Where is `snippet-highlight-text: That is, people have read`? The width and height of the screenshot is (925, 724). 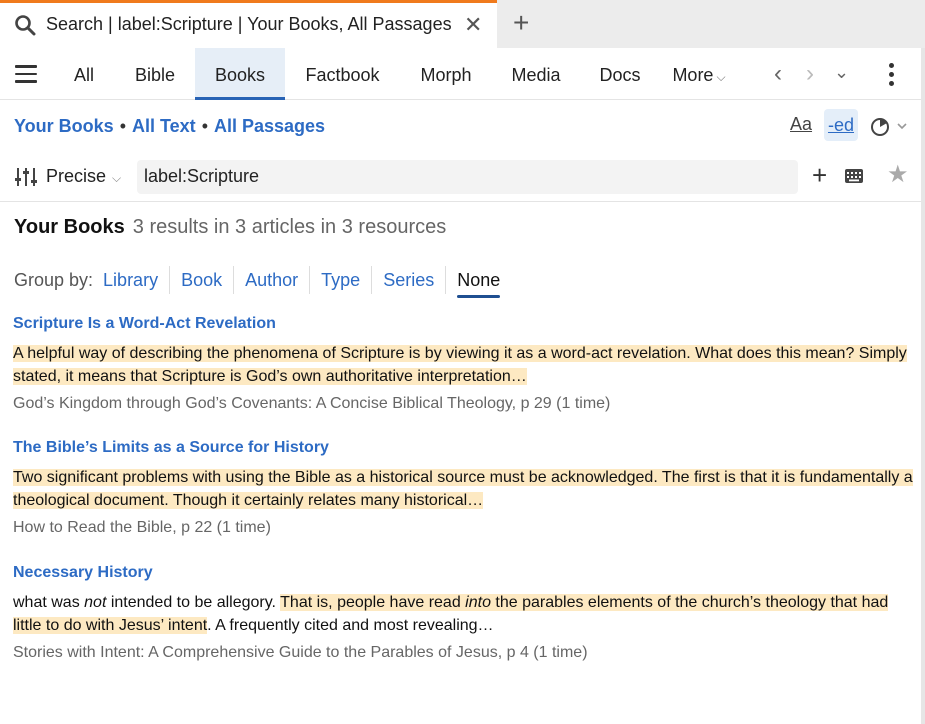
snippet-highlight-text: That is, people have read is located at coordinates (373, 602).